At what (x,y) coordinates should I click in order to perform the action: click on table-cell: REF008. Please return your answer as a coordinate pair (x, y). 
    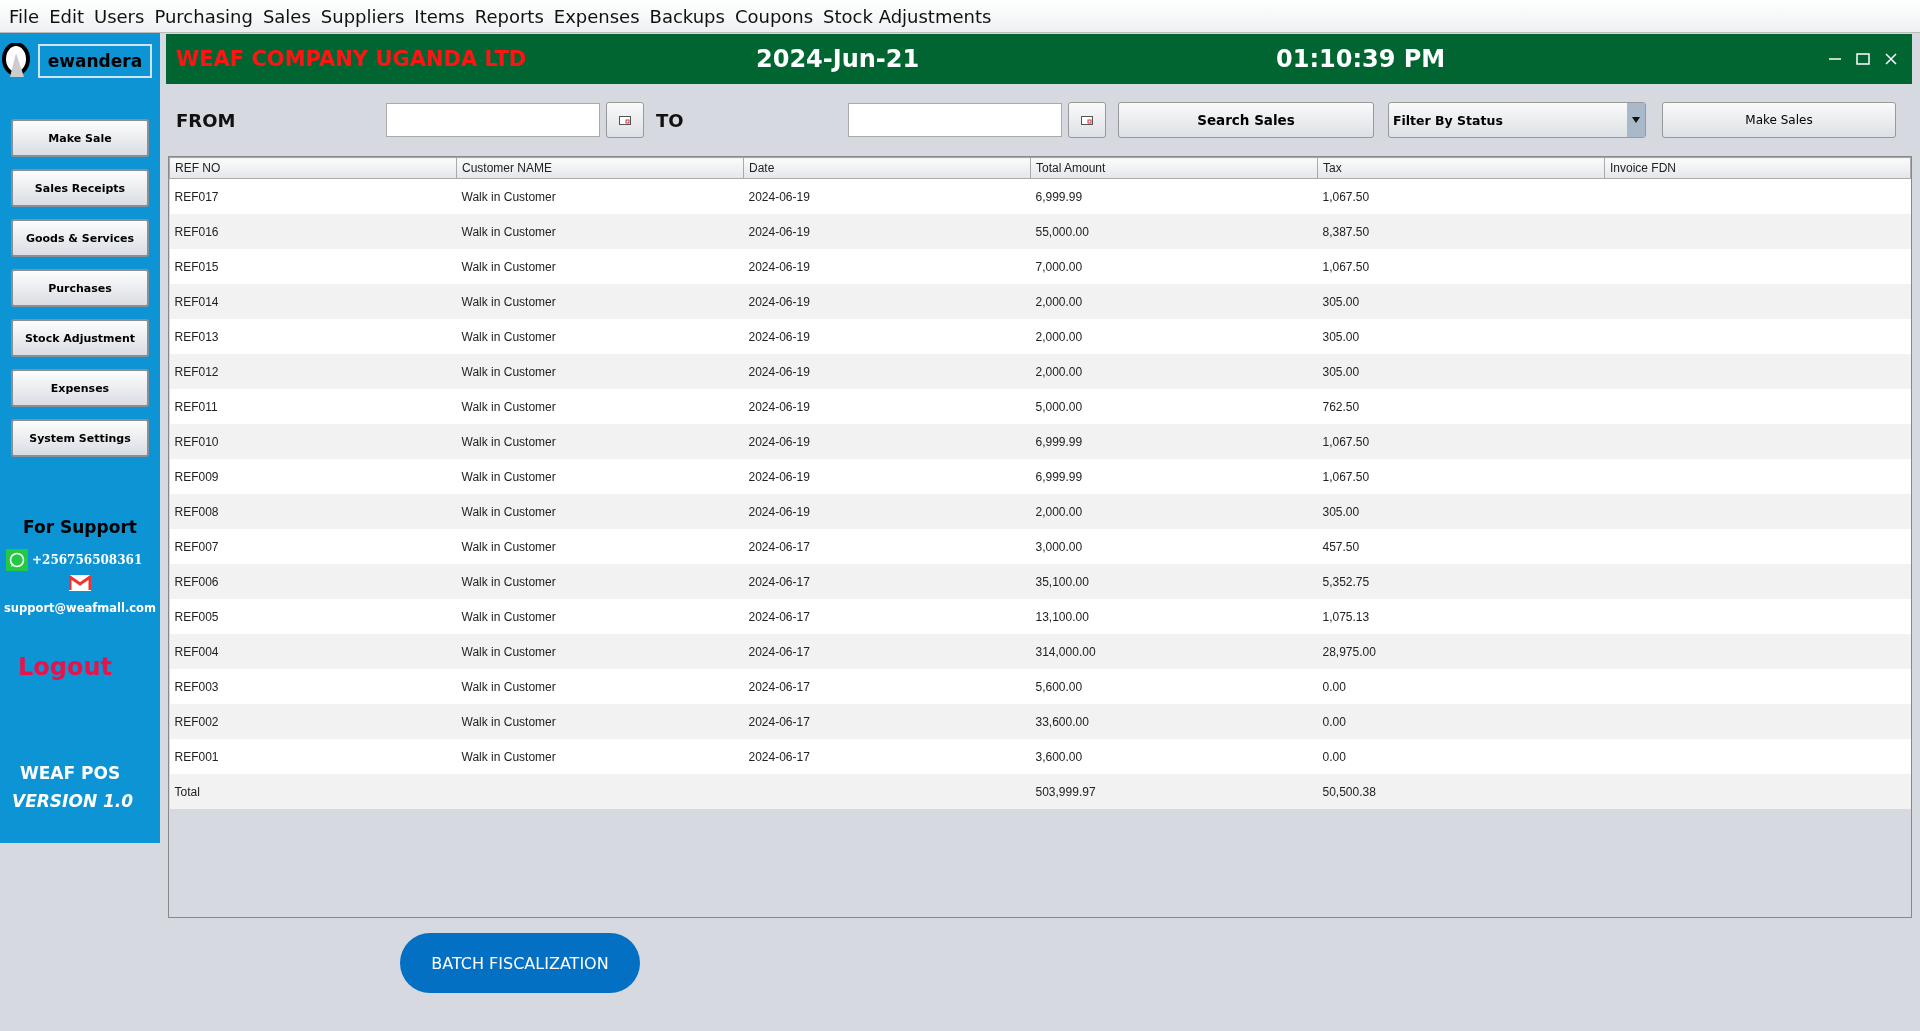
    Looking at the image, I should click on (196, 511).